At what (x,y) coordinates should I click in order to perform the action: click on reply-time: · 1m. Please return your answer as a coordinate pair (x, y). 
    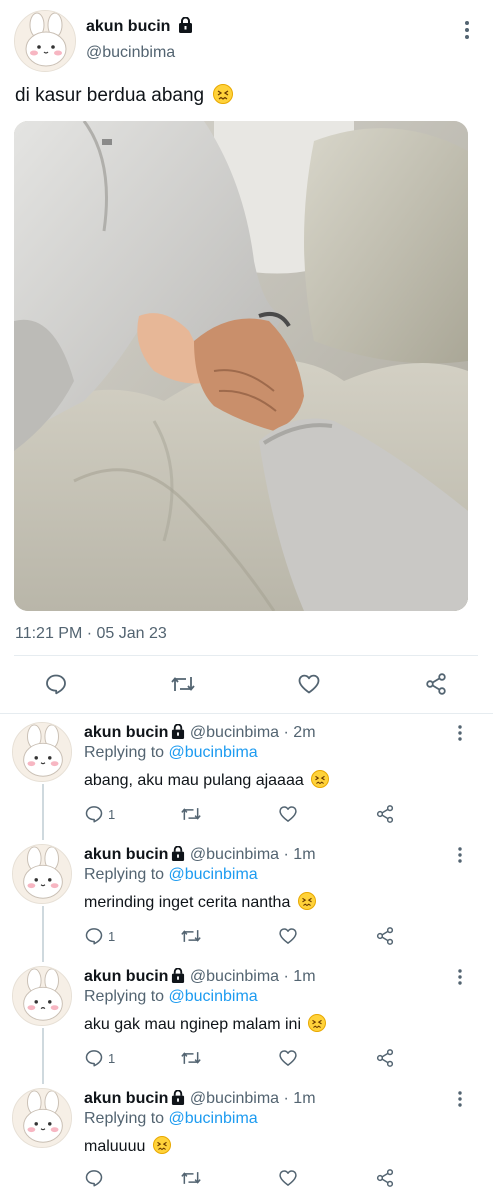
    Looking at the image, I should click on (299, 976).